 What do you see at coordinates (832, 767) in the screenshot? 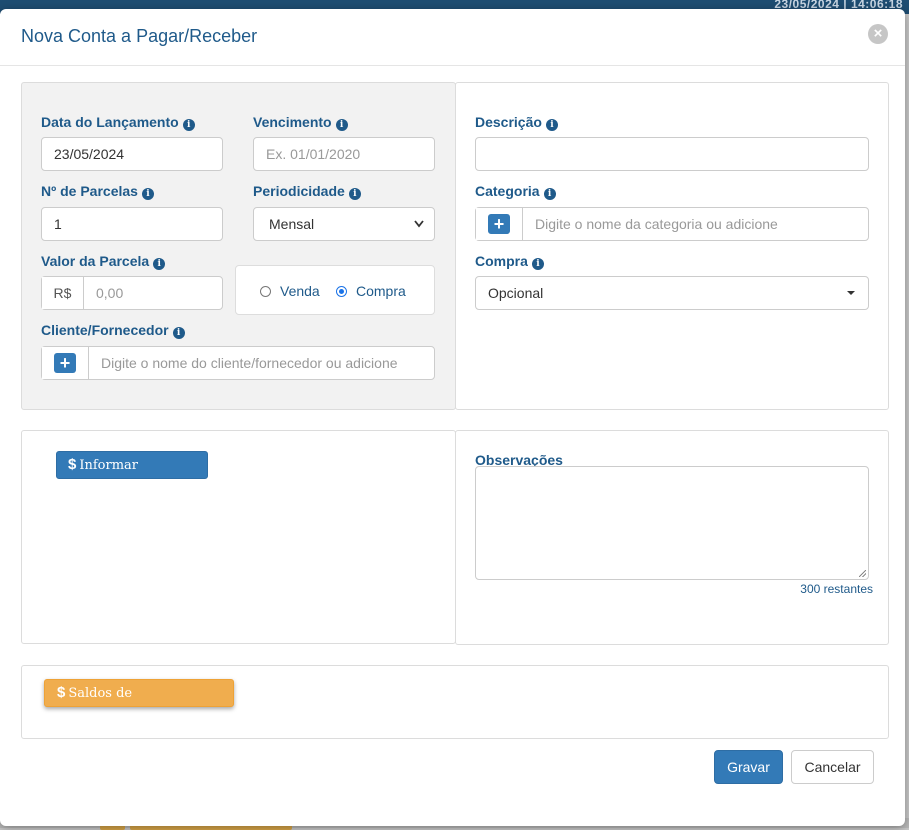
I see `cancelar-button: Cancelar` at bounding box center [832, 767].